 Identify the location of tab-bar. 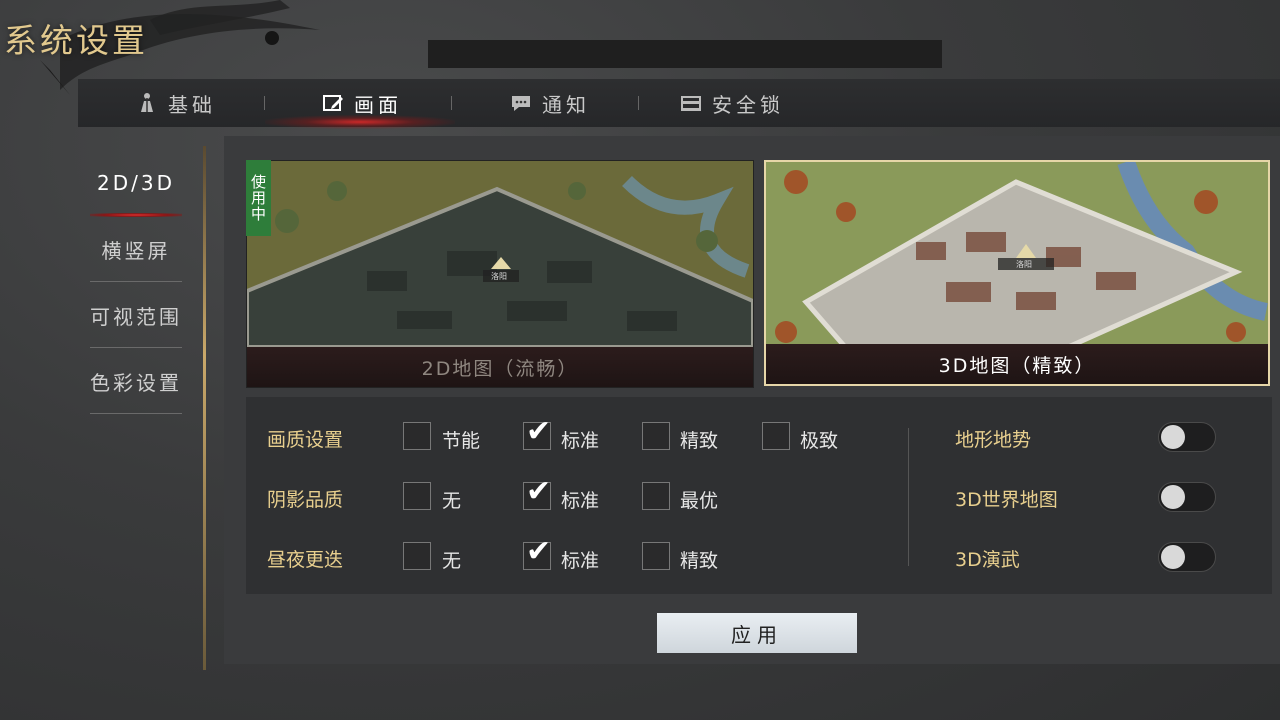
(679, 103).